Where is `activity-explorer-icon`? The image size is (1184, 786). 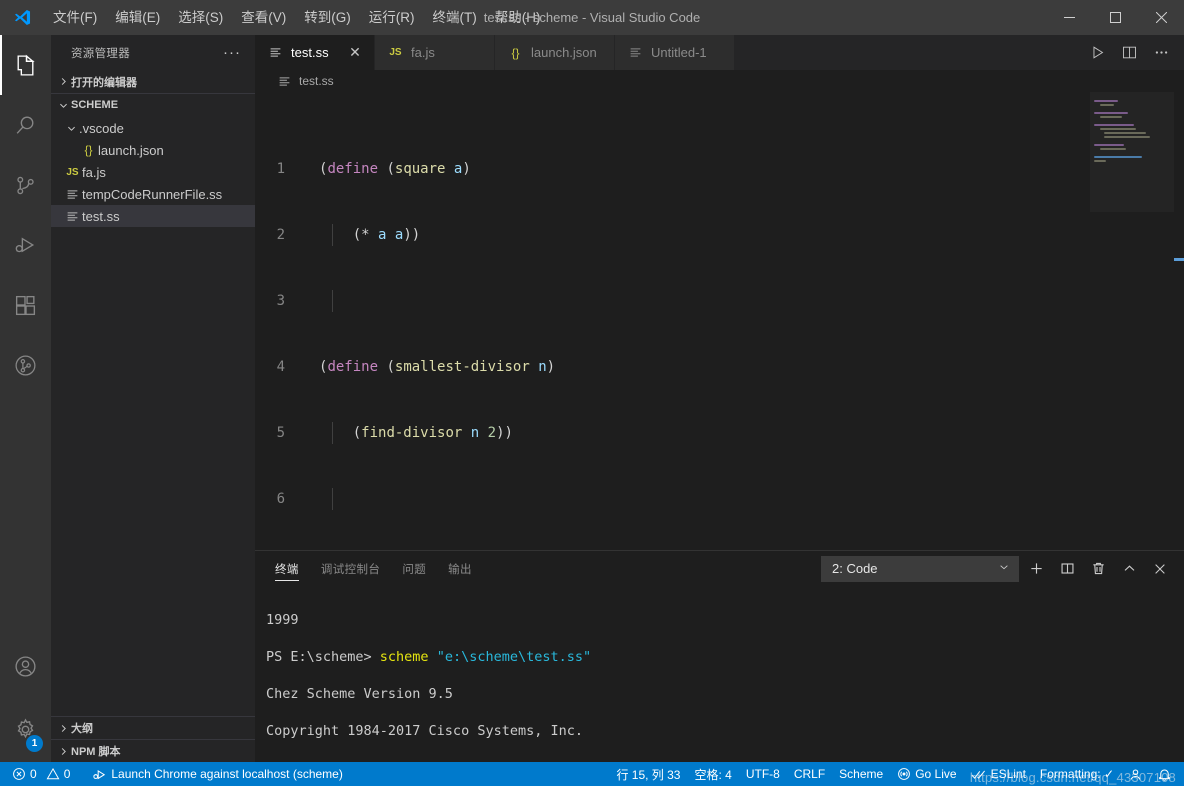 activity-explorer-icon is located at coordinates (25, 65).